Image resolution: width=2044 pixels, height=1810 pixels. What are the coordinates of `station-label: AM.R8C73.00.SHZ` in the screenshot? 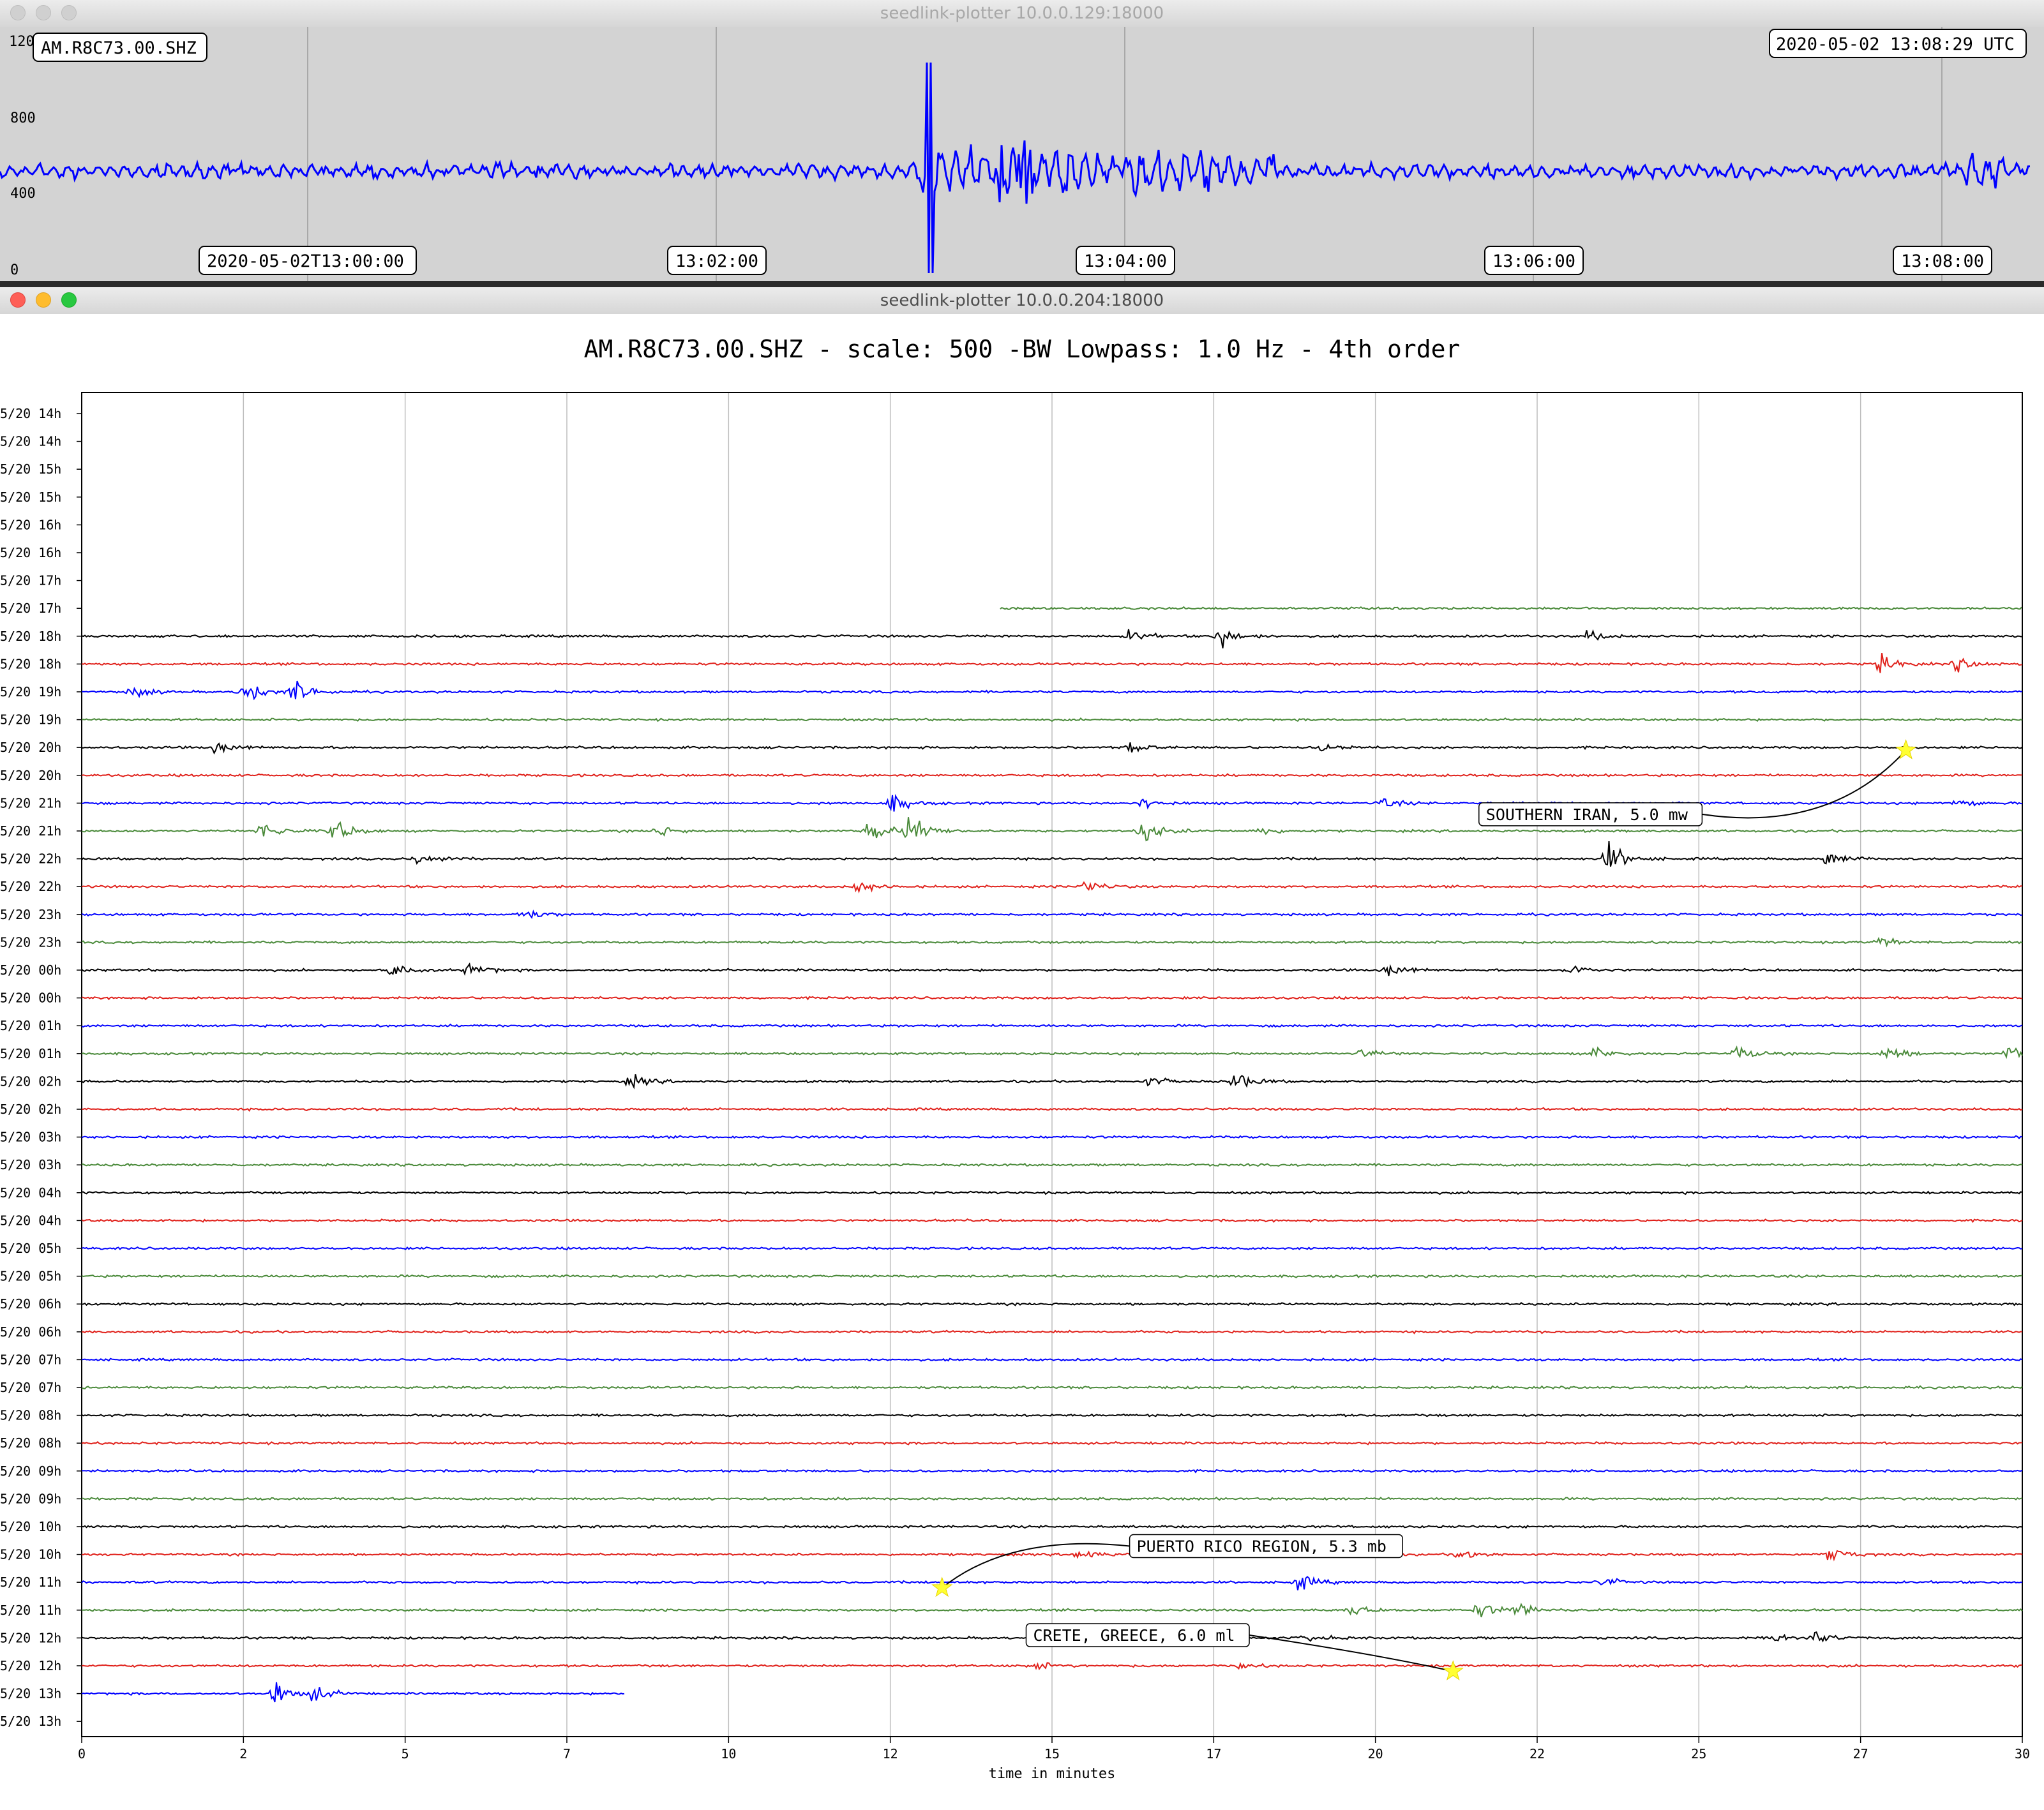 It's located at (119, 48).